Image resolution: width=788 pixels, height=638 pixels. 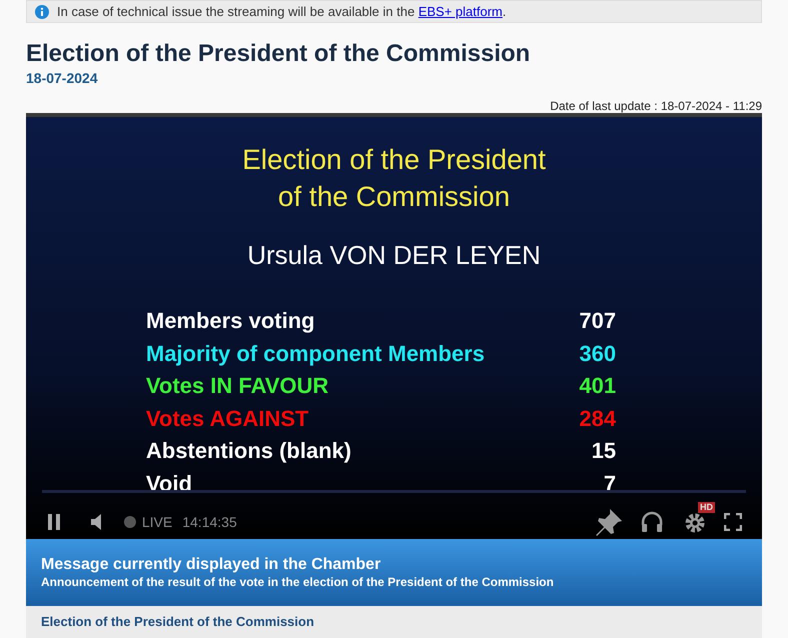 What do you see at coordinates (609, 522) in the screenshot?
I see `pin-icon` at bounding box center [609, 522].